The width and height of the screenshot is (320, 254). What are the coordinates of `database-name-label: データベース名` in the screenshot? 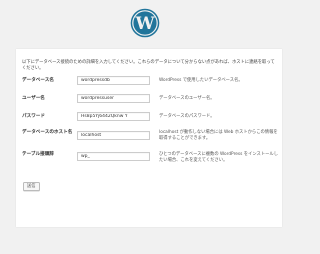 It's located at (38, 80).